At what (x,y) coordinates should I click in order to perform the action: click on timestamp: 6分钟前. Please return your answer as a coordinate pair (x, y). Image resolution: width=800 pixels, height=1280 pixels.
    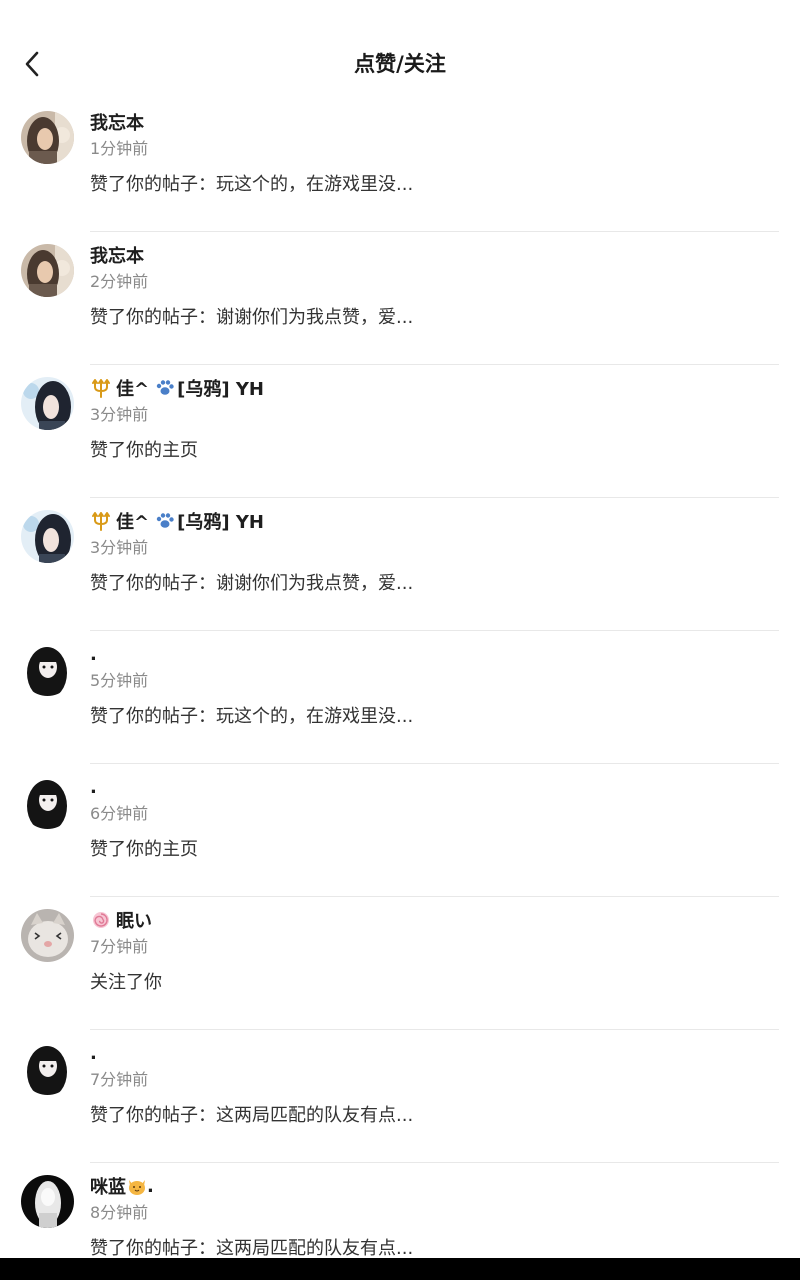
    Looking at the image, I should click on (119, 813).